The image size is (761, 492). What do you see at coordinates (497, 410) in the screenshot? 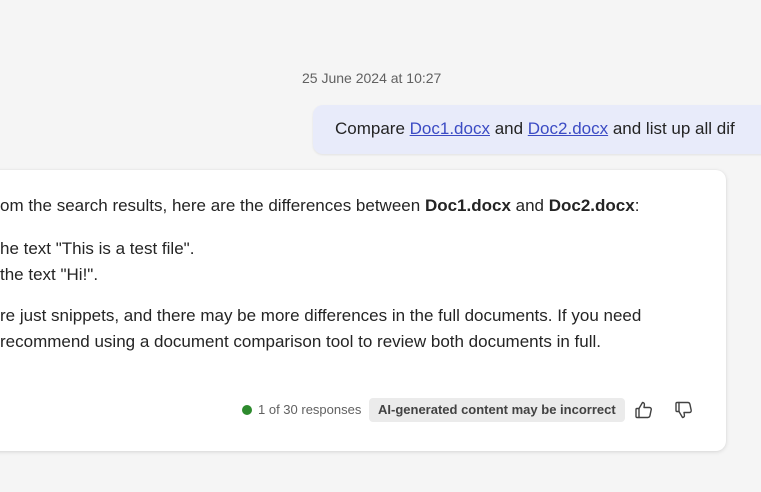
I see `ai-disclaimer-badge: AI-generated content may be incorrect` at bounding box center [497, 410].